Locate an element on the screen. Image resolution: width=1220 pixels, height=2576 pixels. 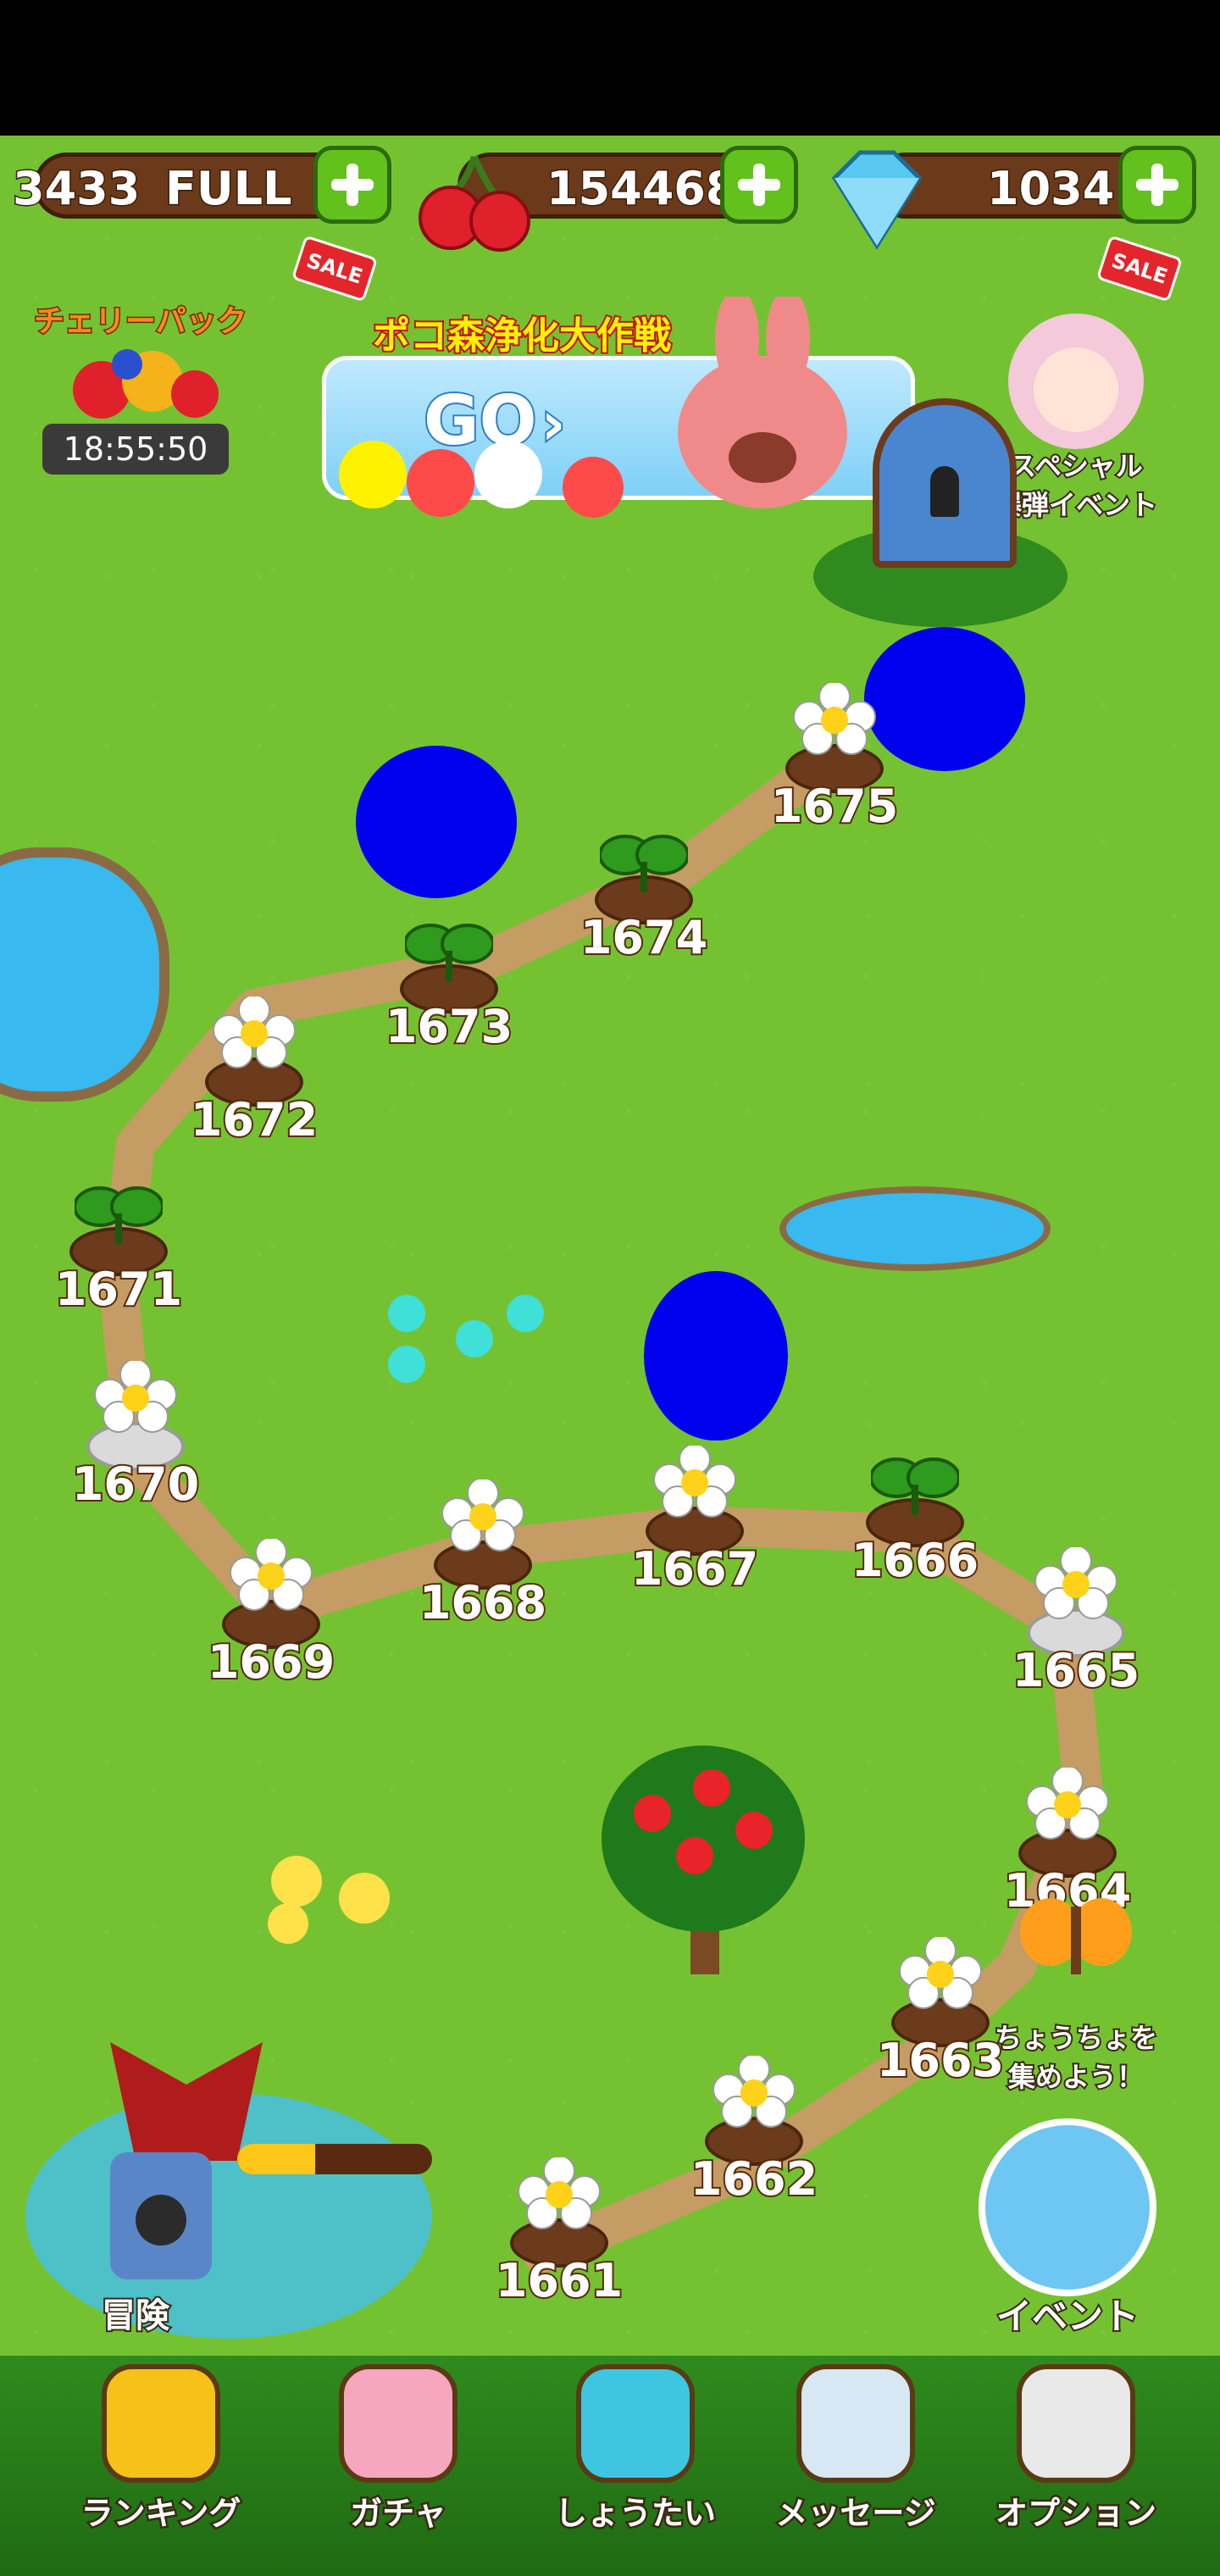
level-number: 1661 is located at coordinates (559, 2280).